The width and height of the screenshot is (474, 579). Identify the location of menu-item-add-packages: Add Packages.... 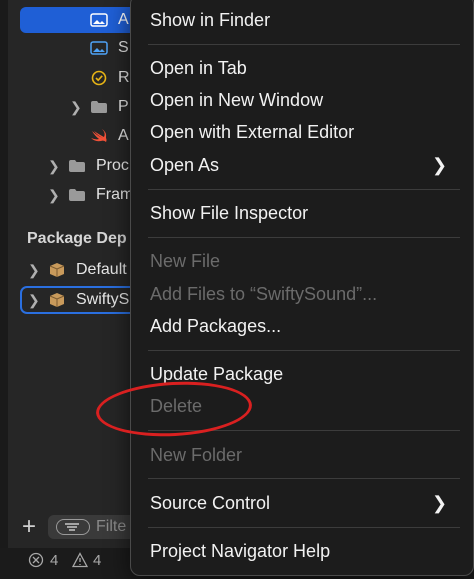
(215, 326).